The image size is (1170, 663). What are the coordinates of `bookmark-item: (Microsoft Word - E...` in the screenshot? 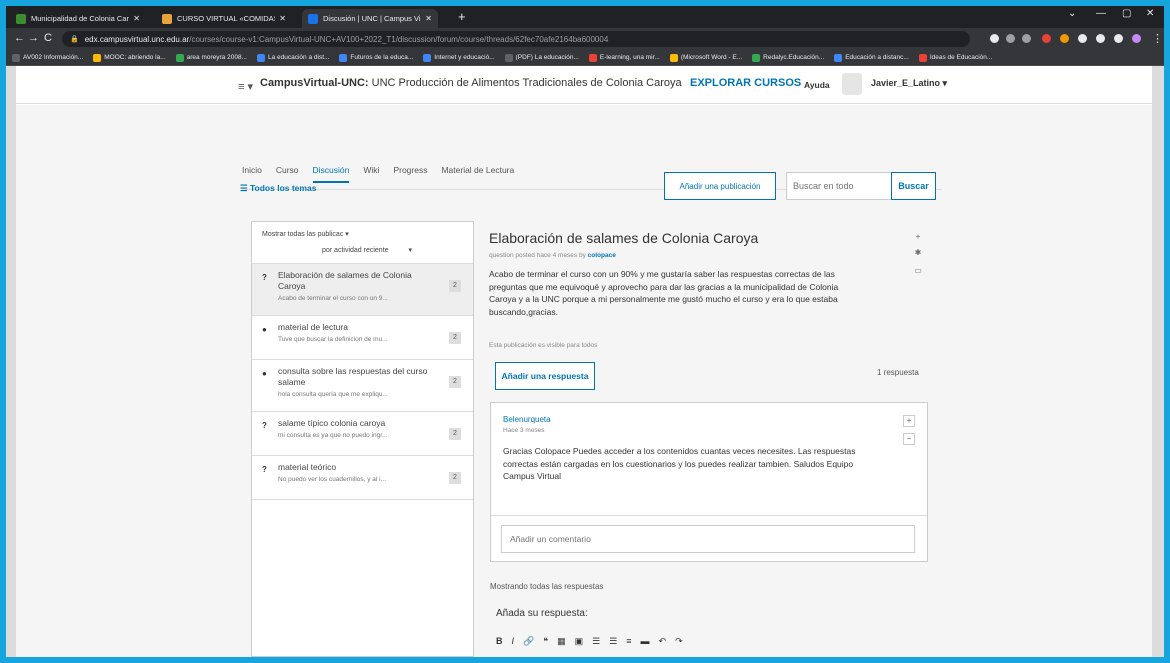 It's located at (705, 57).